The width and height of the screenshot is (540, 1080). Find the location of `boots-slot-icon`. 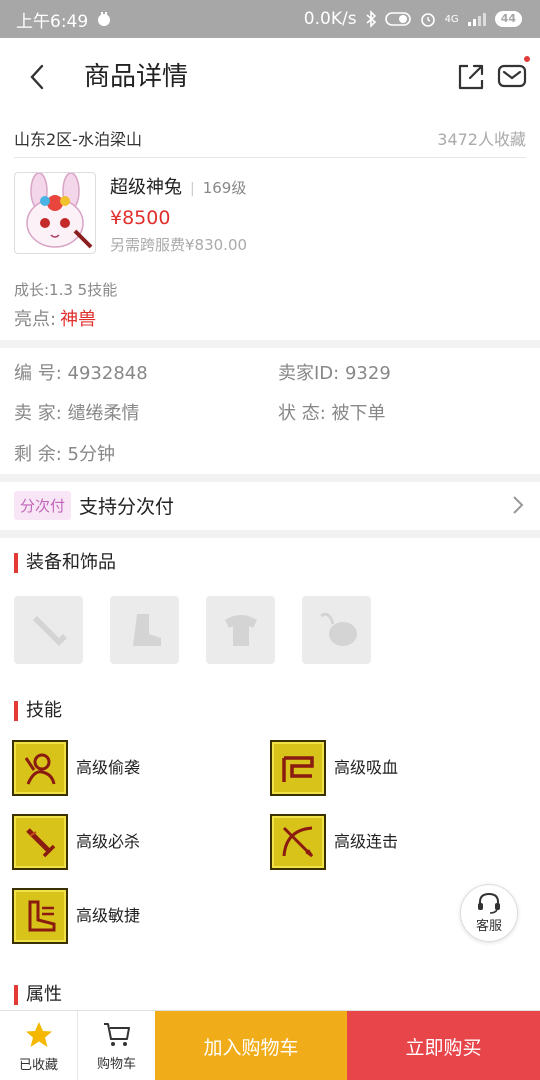

boots-slot-icon is located at coordinates (146, 630).